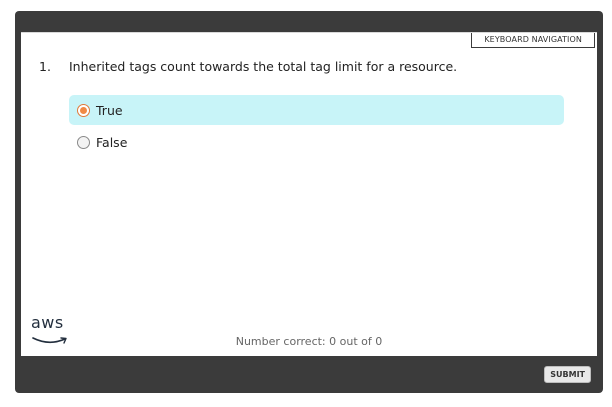  Describe the element at coordinates (83, 110) in the screenshot. I see `radio-checked-icon` at that location.